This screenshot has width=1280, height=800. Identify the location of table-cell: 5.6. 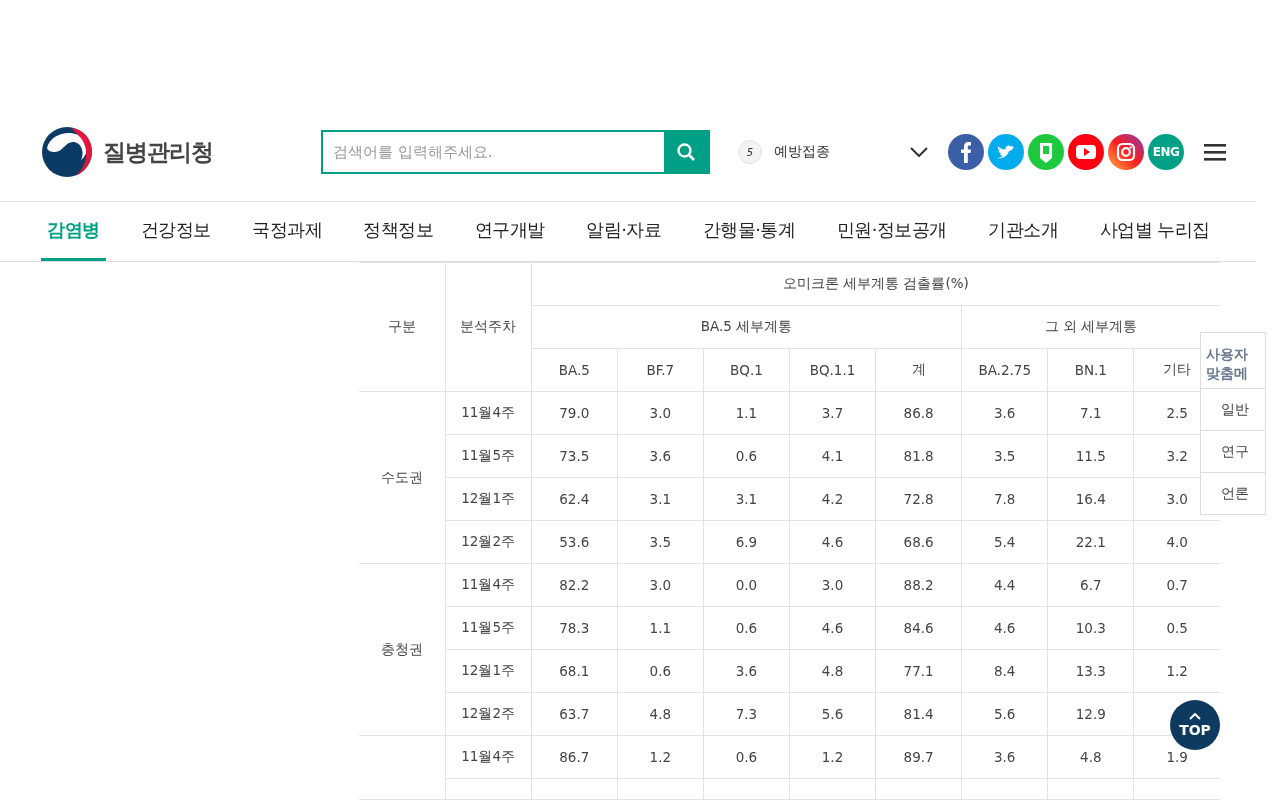
(1004, 714).